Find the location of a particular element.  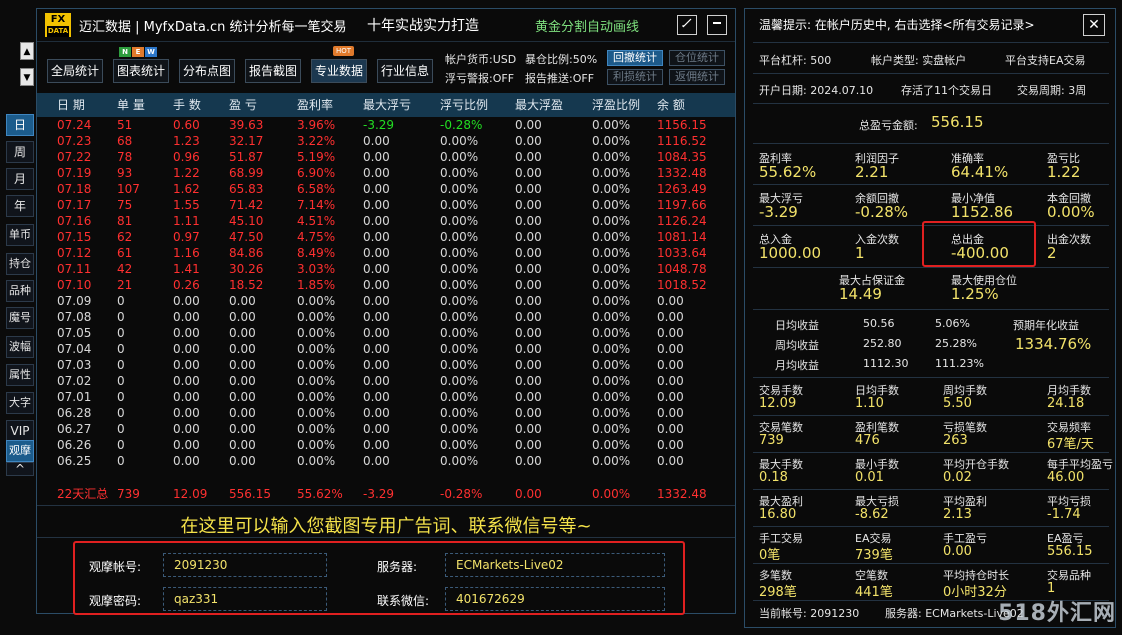

annual-label: 预期年化收益 is located at coordinates (1046, 325).